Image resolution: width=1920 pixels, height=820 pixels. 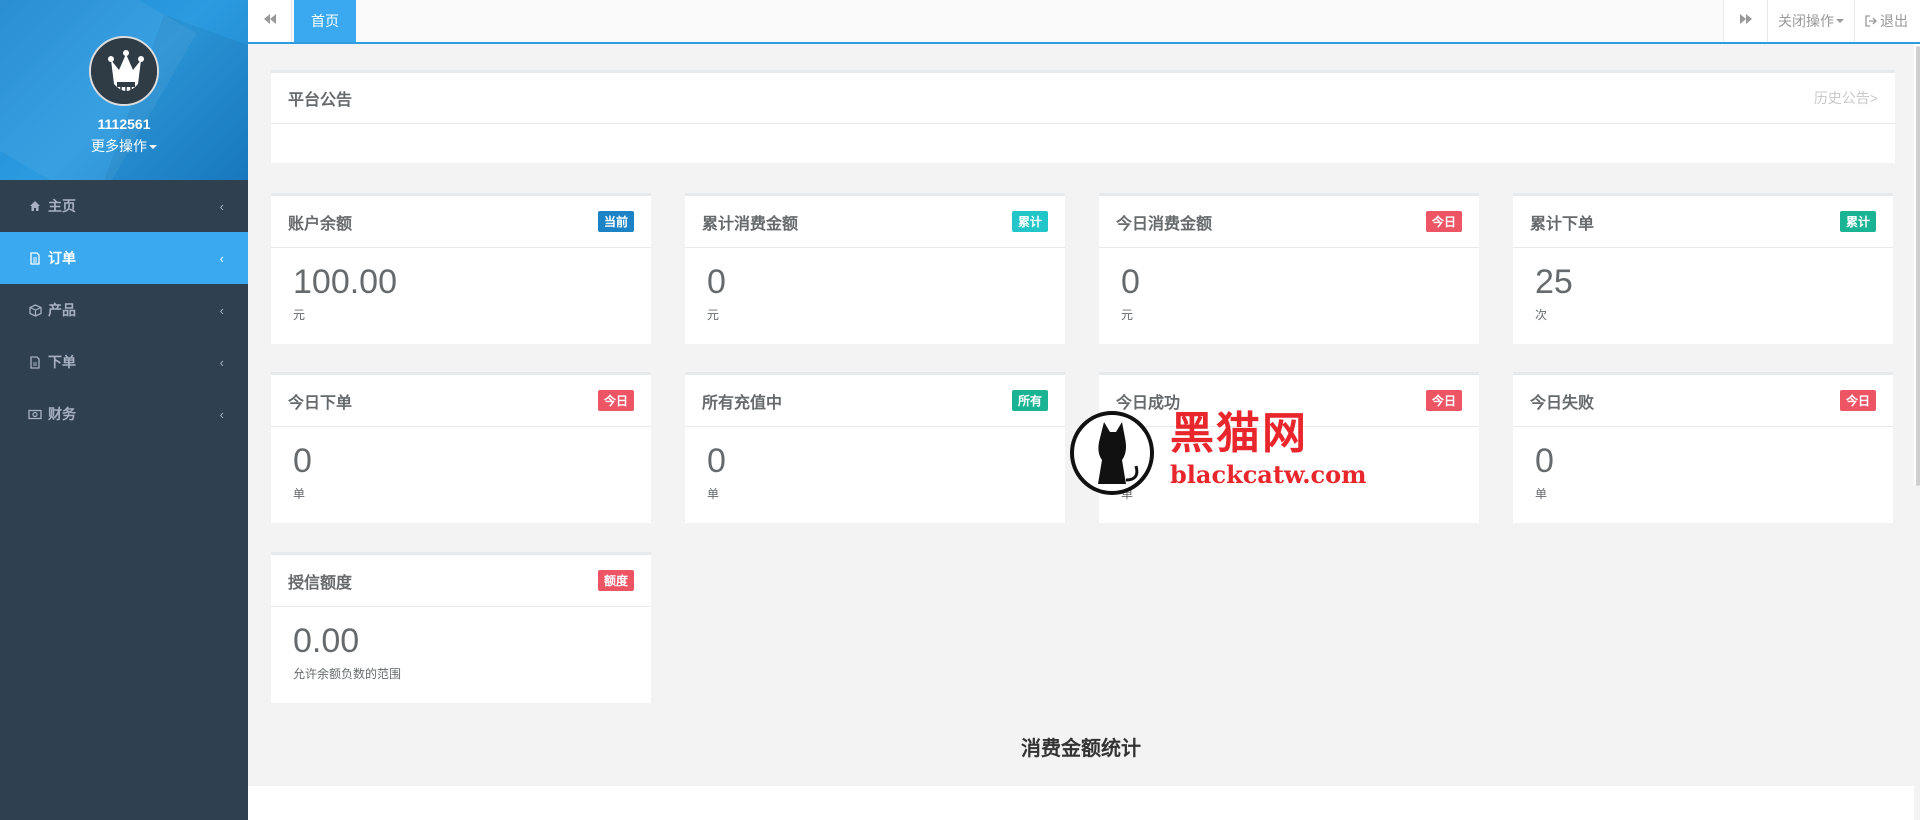 I want to click on platform-notice-panel: 平台公告 历史公告>, so click(x=1083, y=116).